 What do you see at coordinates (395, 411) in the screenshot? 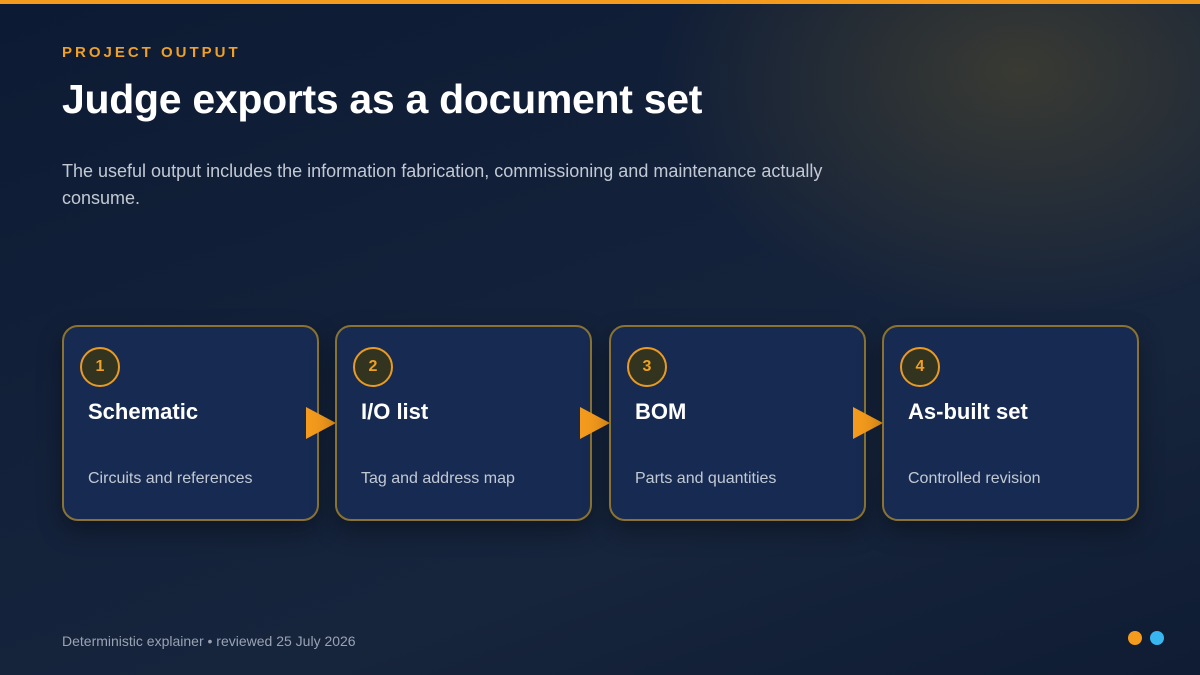
I see `step-title: I/O list` at bounding box center [395, 411].